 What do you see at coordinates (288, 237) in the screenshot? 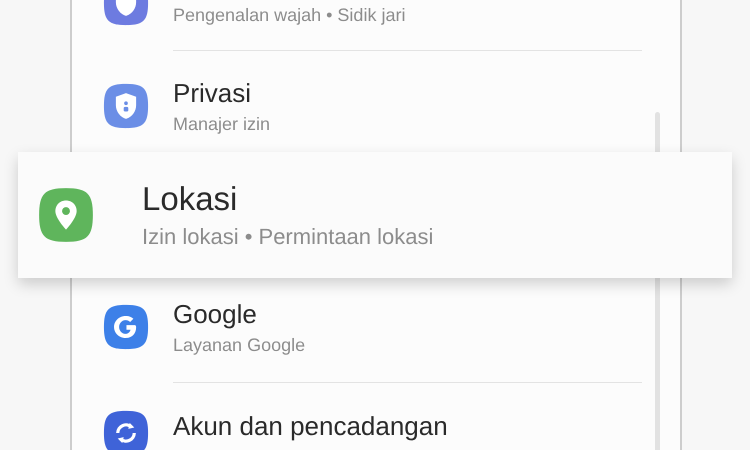
I see `setting-subtitle: Izin lokasi • Permintaan lokasi` at bounding box center [288, 237].